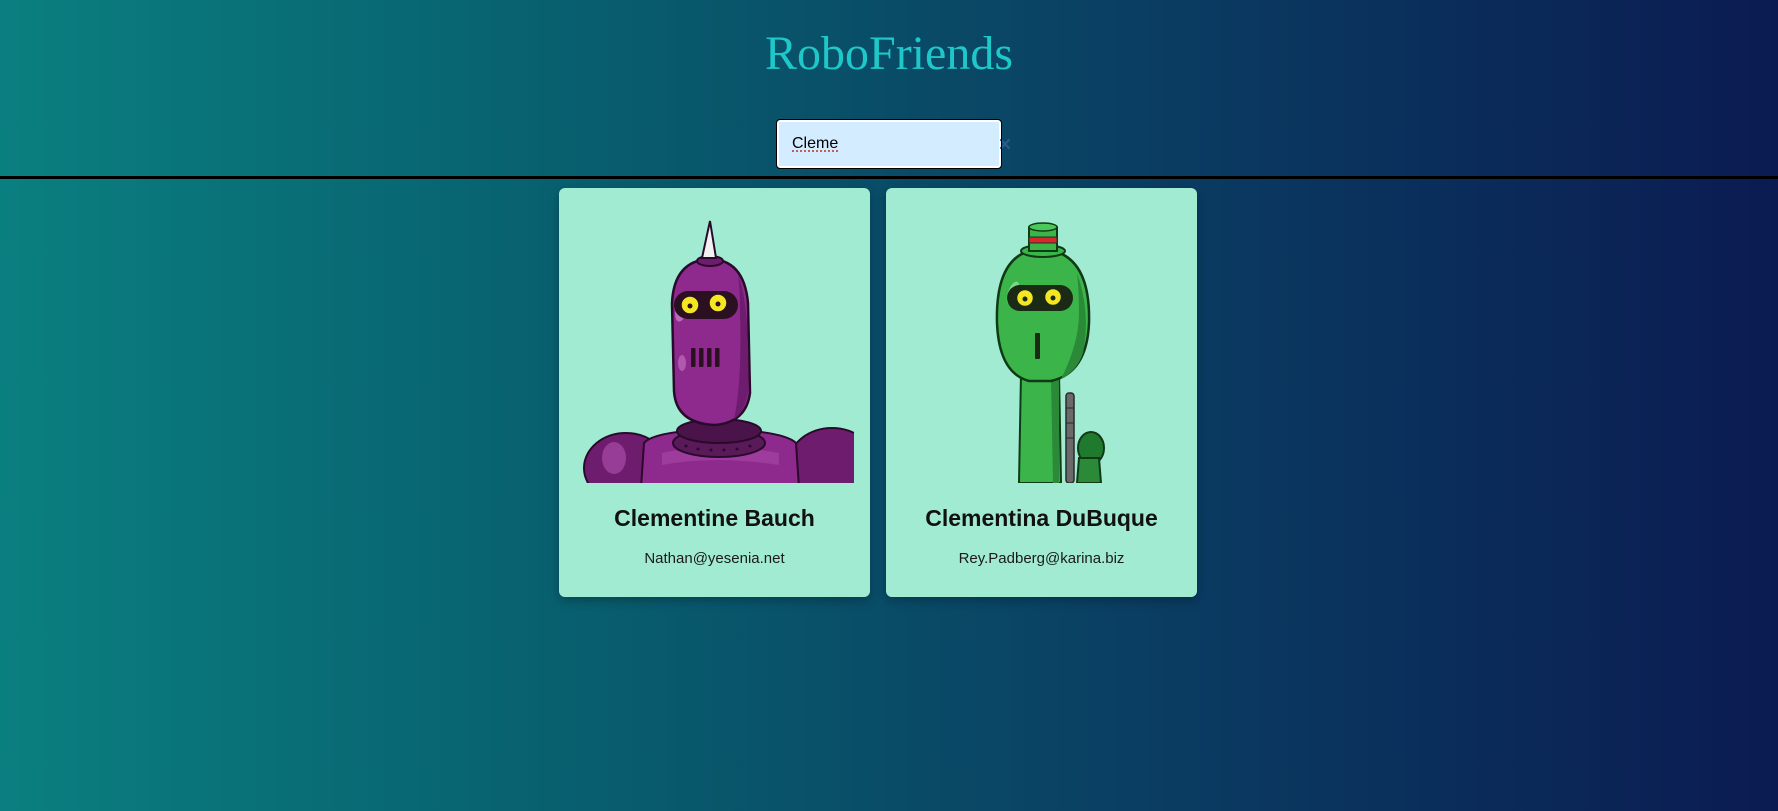 Image resolution: width=1778 pixels, height=811 pixels. What do you see at coordinates (714, 558) in the screenshot?
I see `robot-email: Nathan@yesenia.net` at bounding box center [714, 558].